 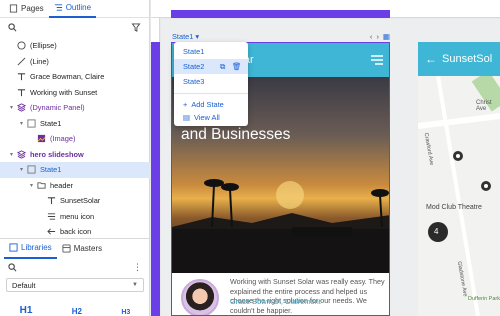 What do you see at coordinates (484, 299) in the screenshot?
I see `map-label-dufferin: Dufferin Park` at bounding box center [484, 299].